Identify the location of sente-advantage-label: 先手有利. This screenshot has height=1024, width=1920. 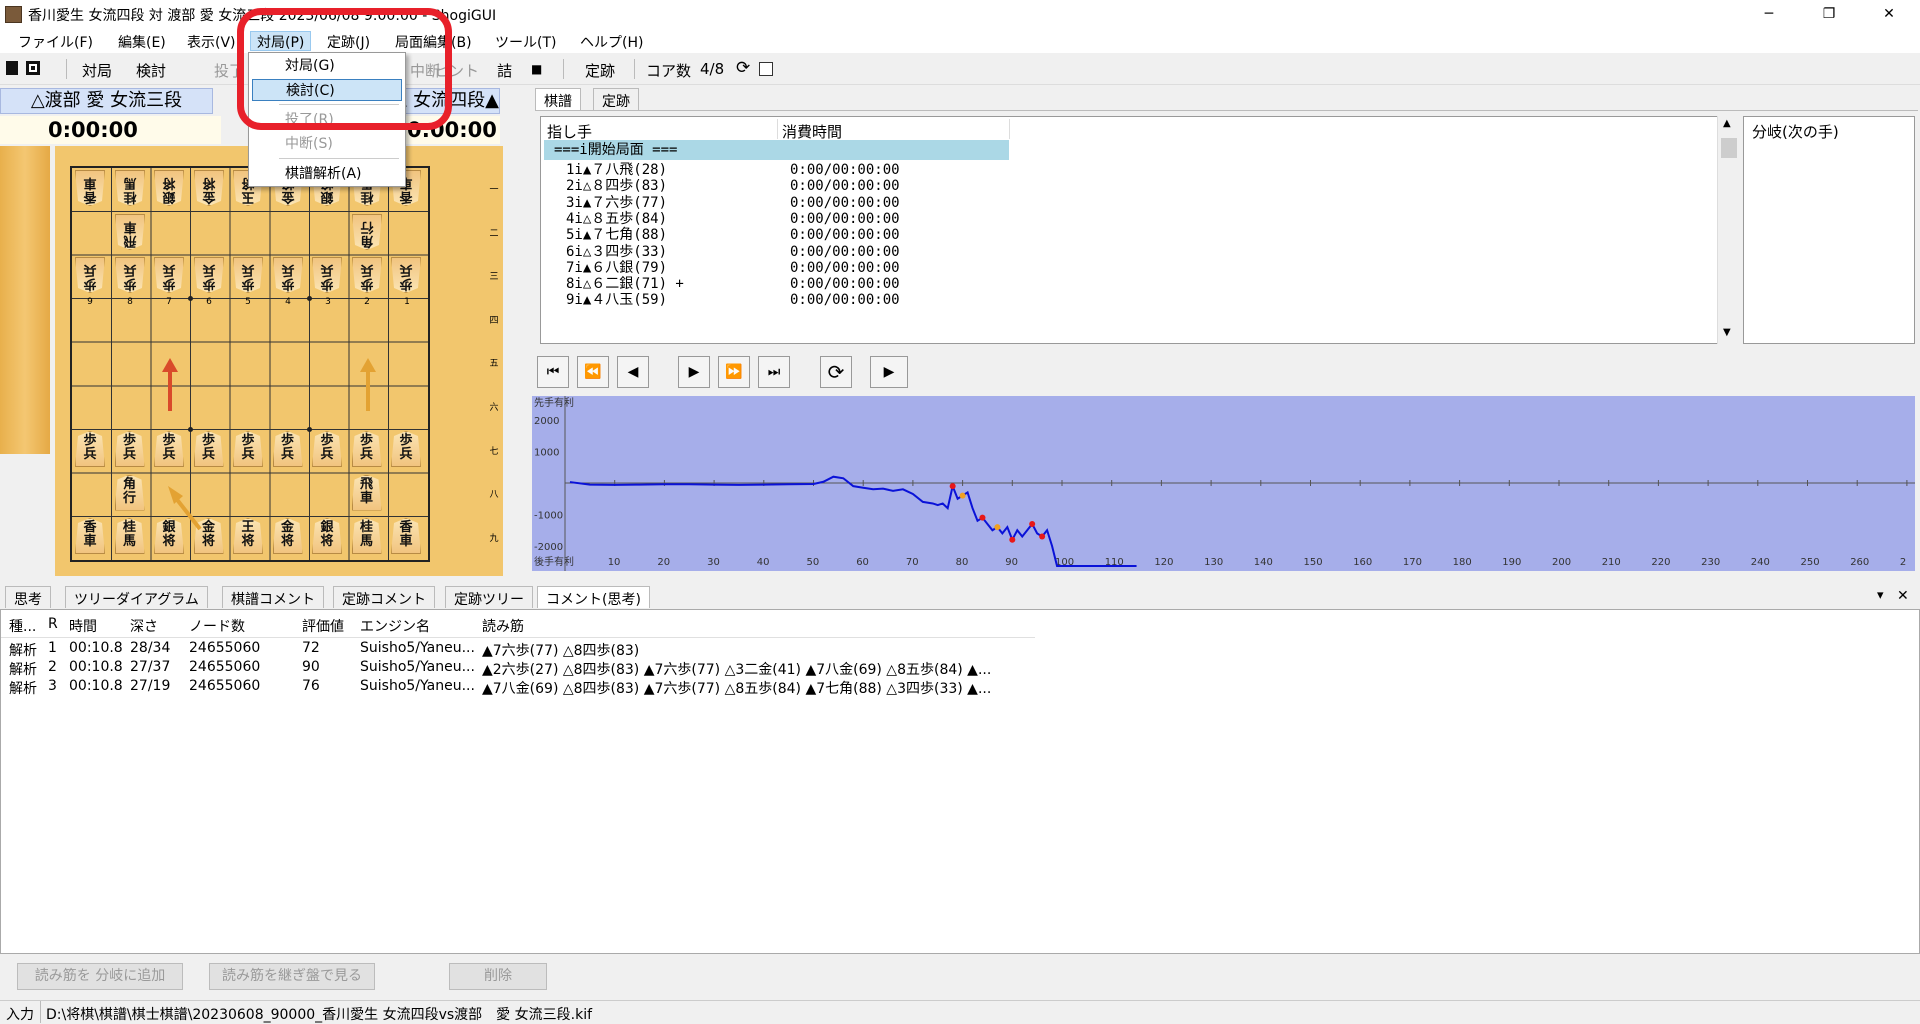
(554, 402).